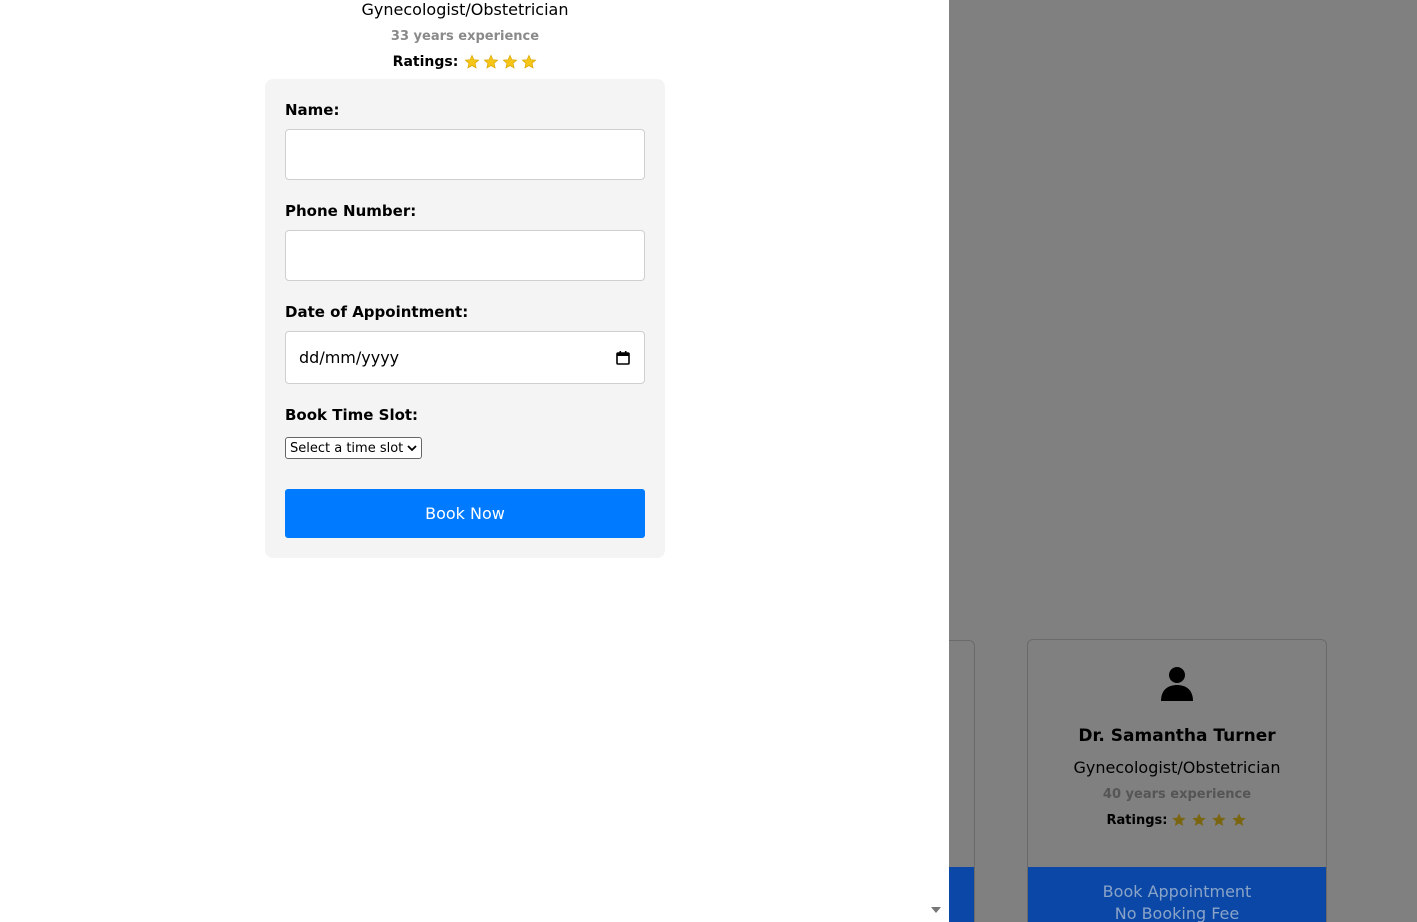 The height and width of the screenshot is (922, 1417). Describe the element at coordinates (347, 448) in the screenshot. I see `time-slot-selected: Select a time slot` at that location.